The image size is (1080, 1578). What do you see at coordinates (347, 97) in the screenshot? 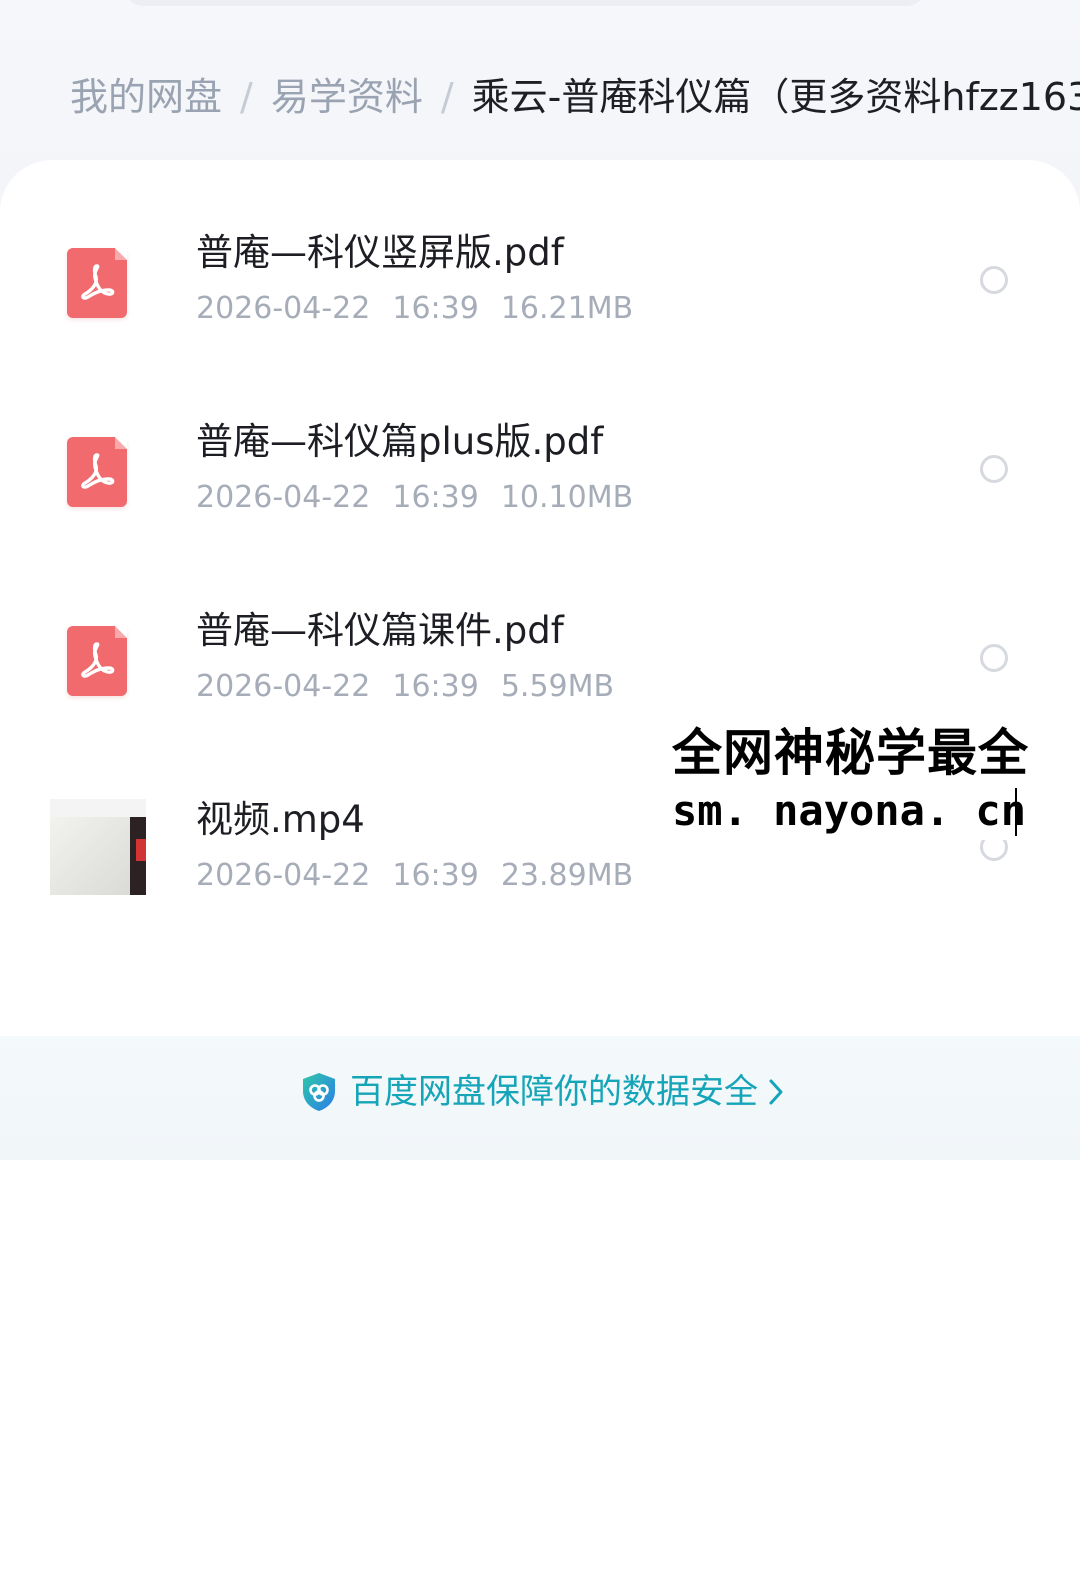
I see `breadcrumb-yixue-folder: 易学资料` at bounding box center [347, 97].